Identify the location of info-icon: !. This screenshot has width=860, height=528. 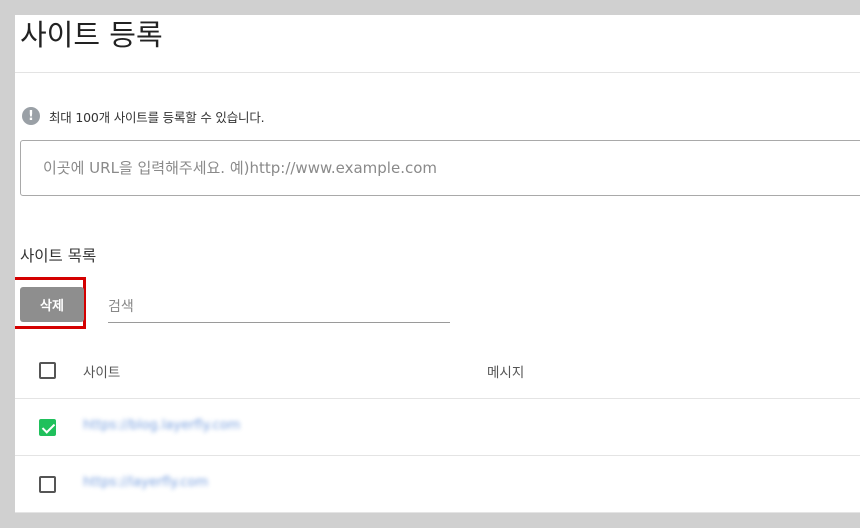
(31, 116).